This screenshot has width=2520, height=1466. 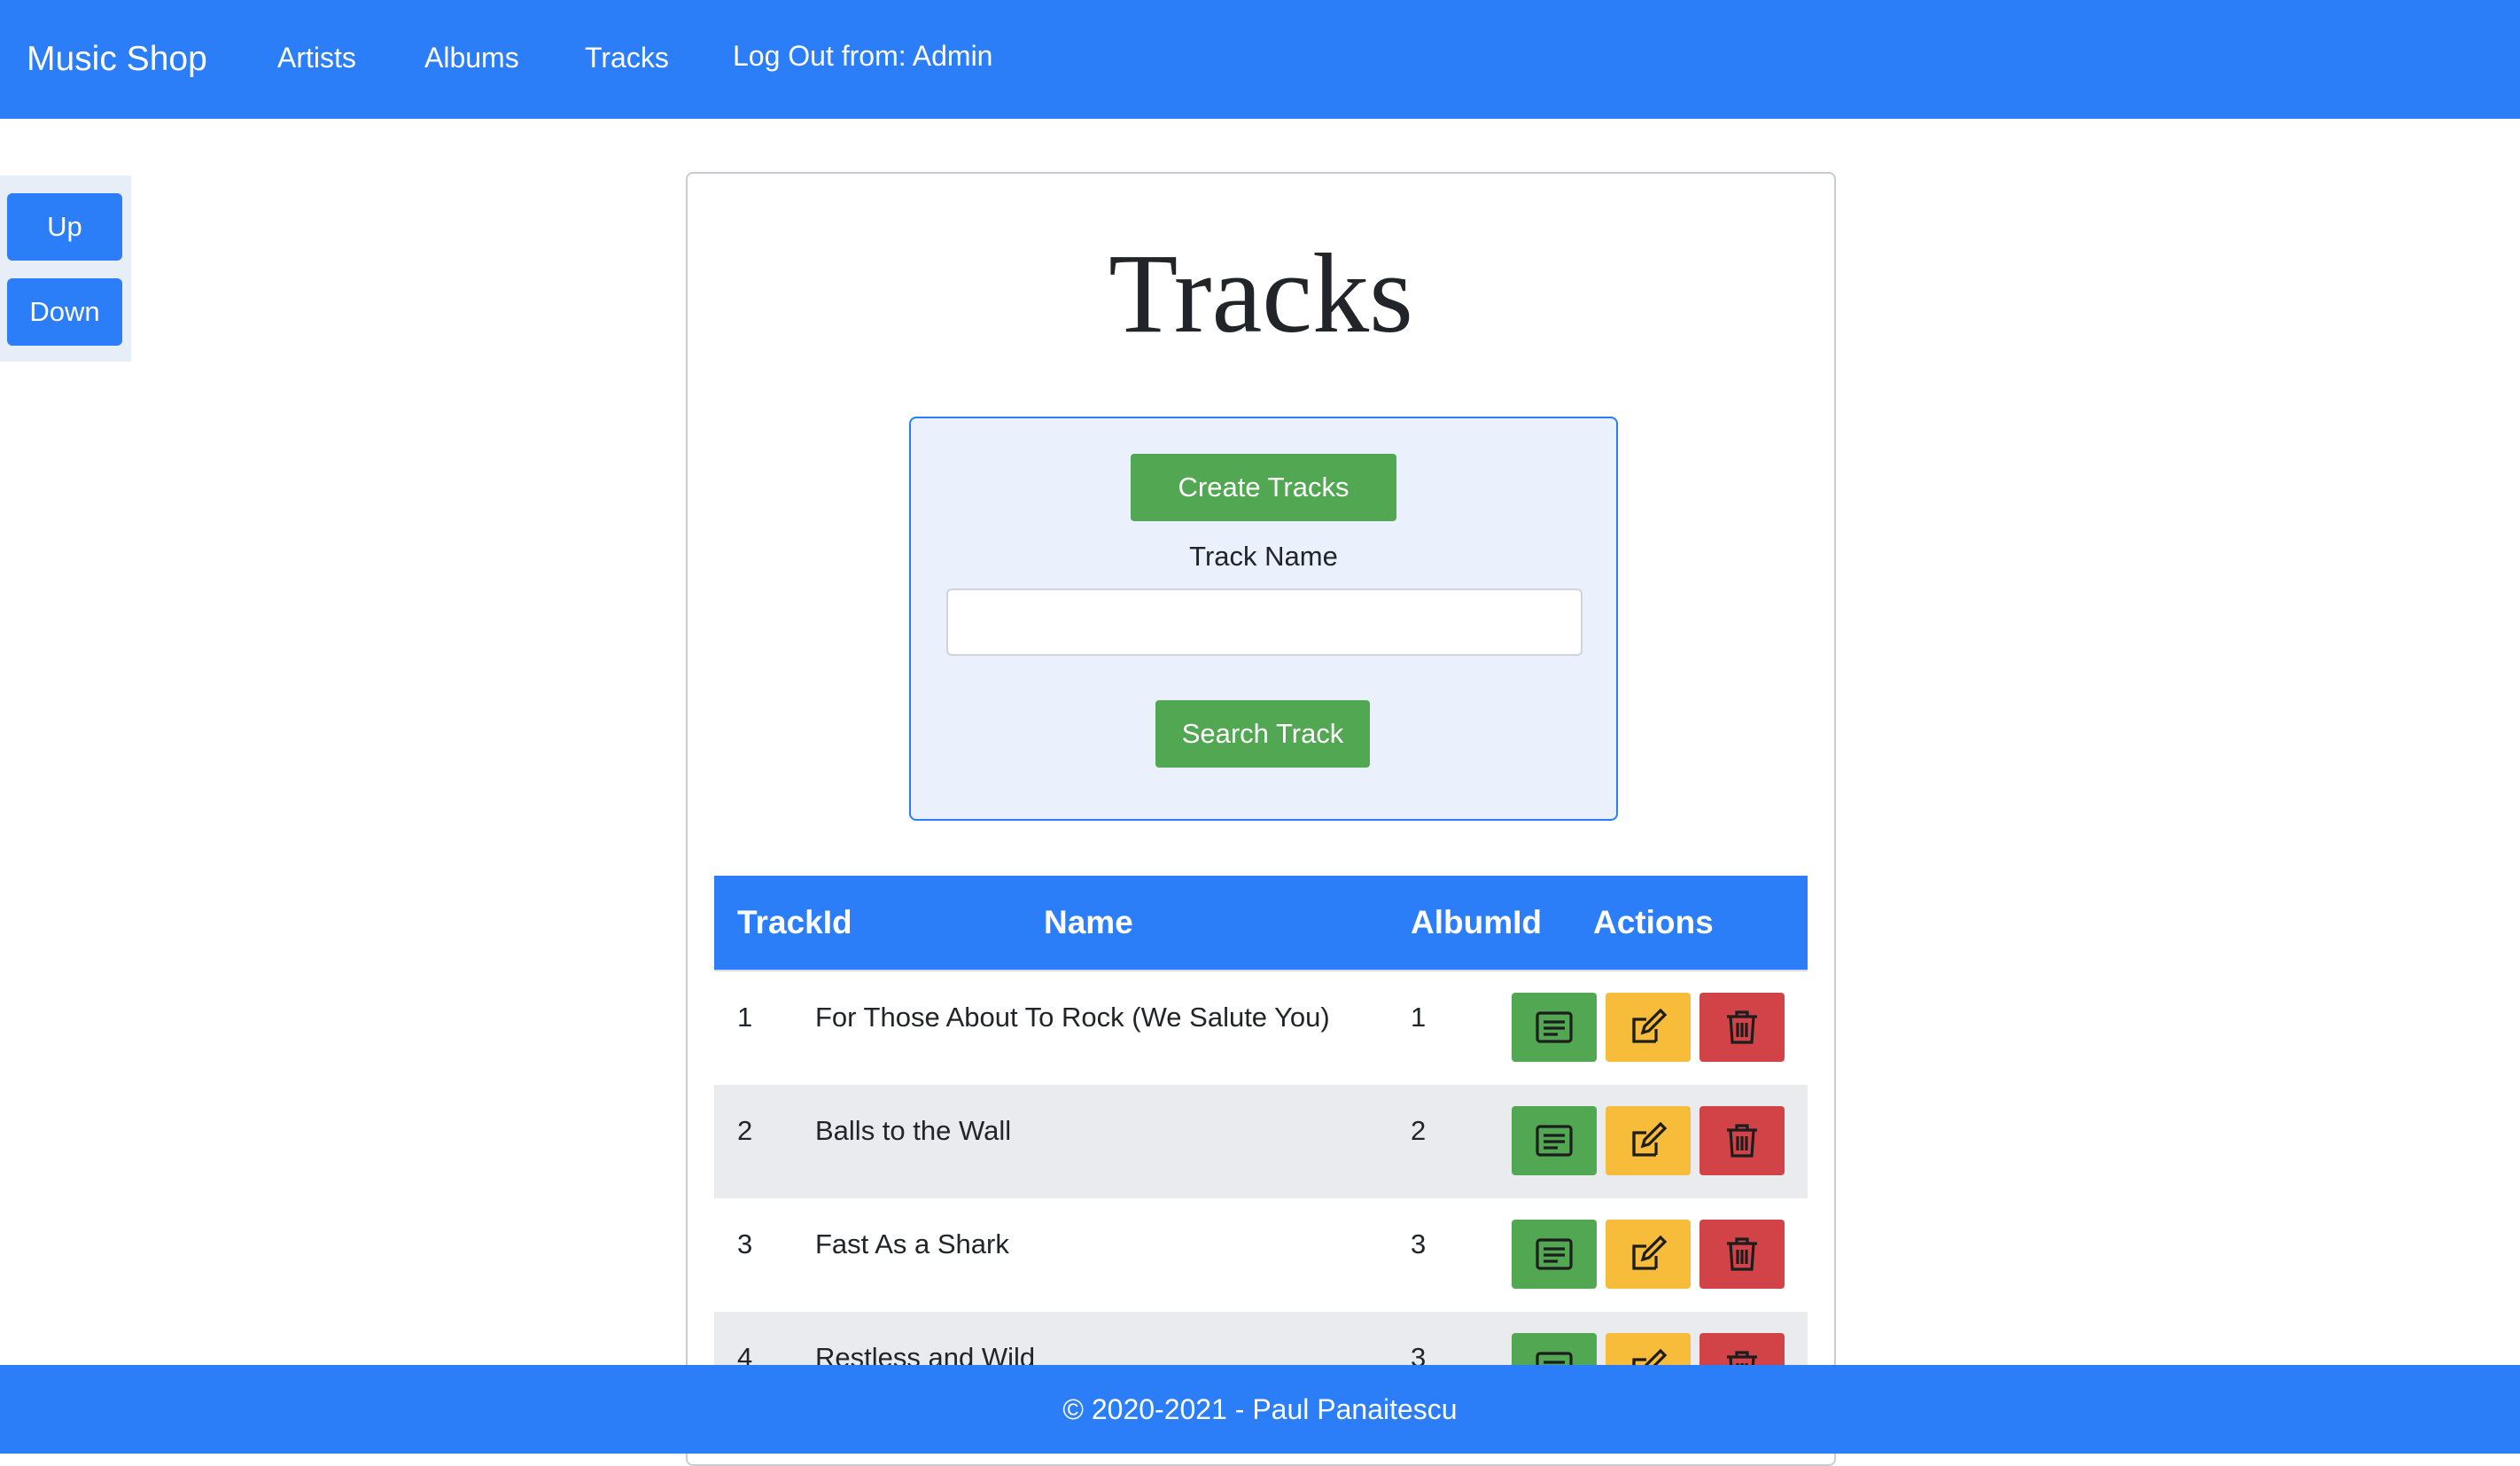 I want to click on cell-trackid: 3, so click(x=745, y=1243).